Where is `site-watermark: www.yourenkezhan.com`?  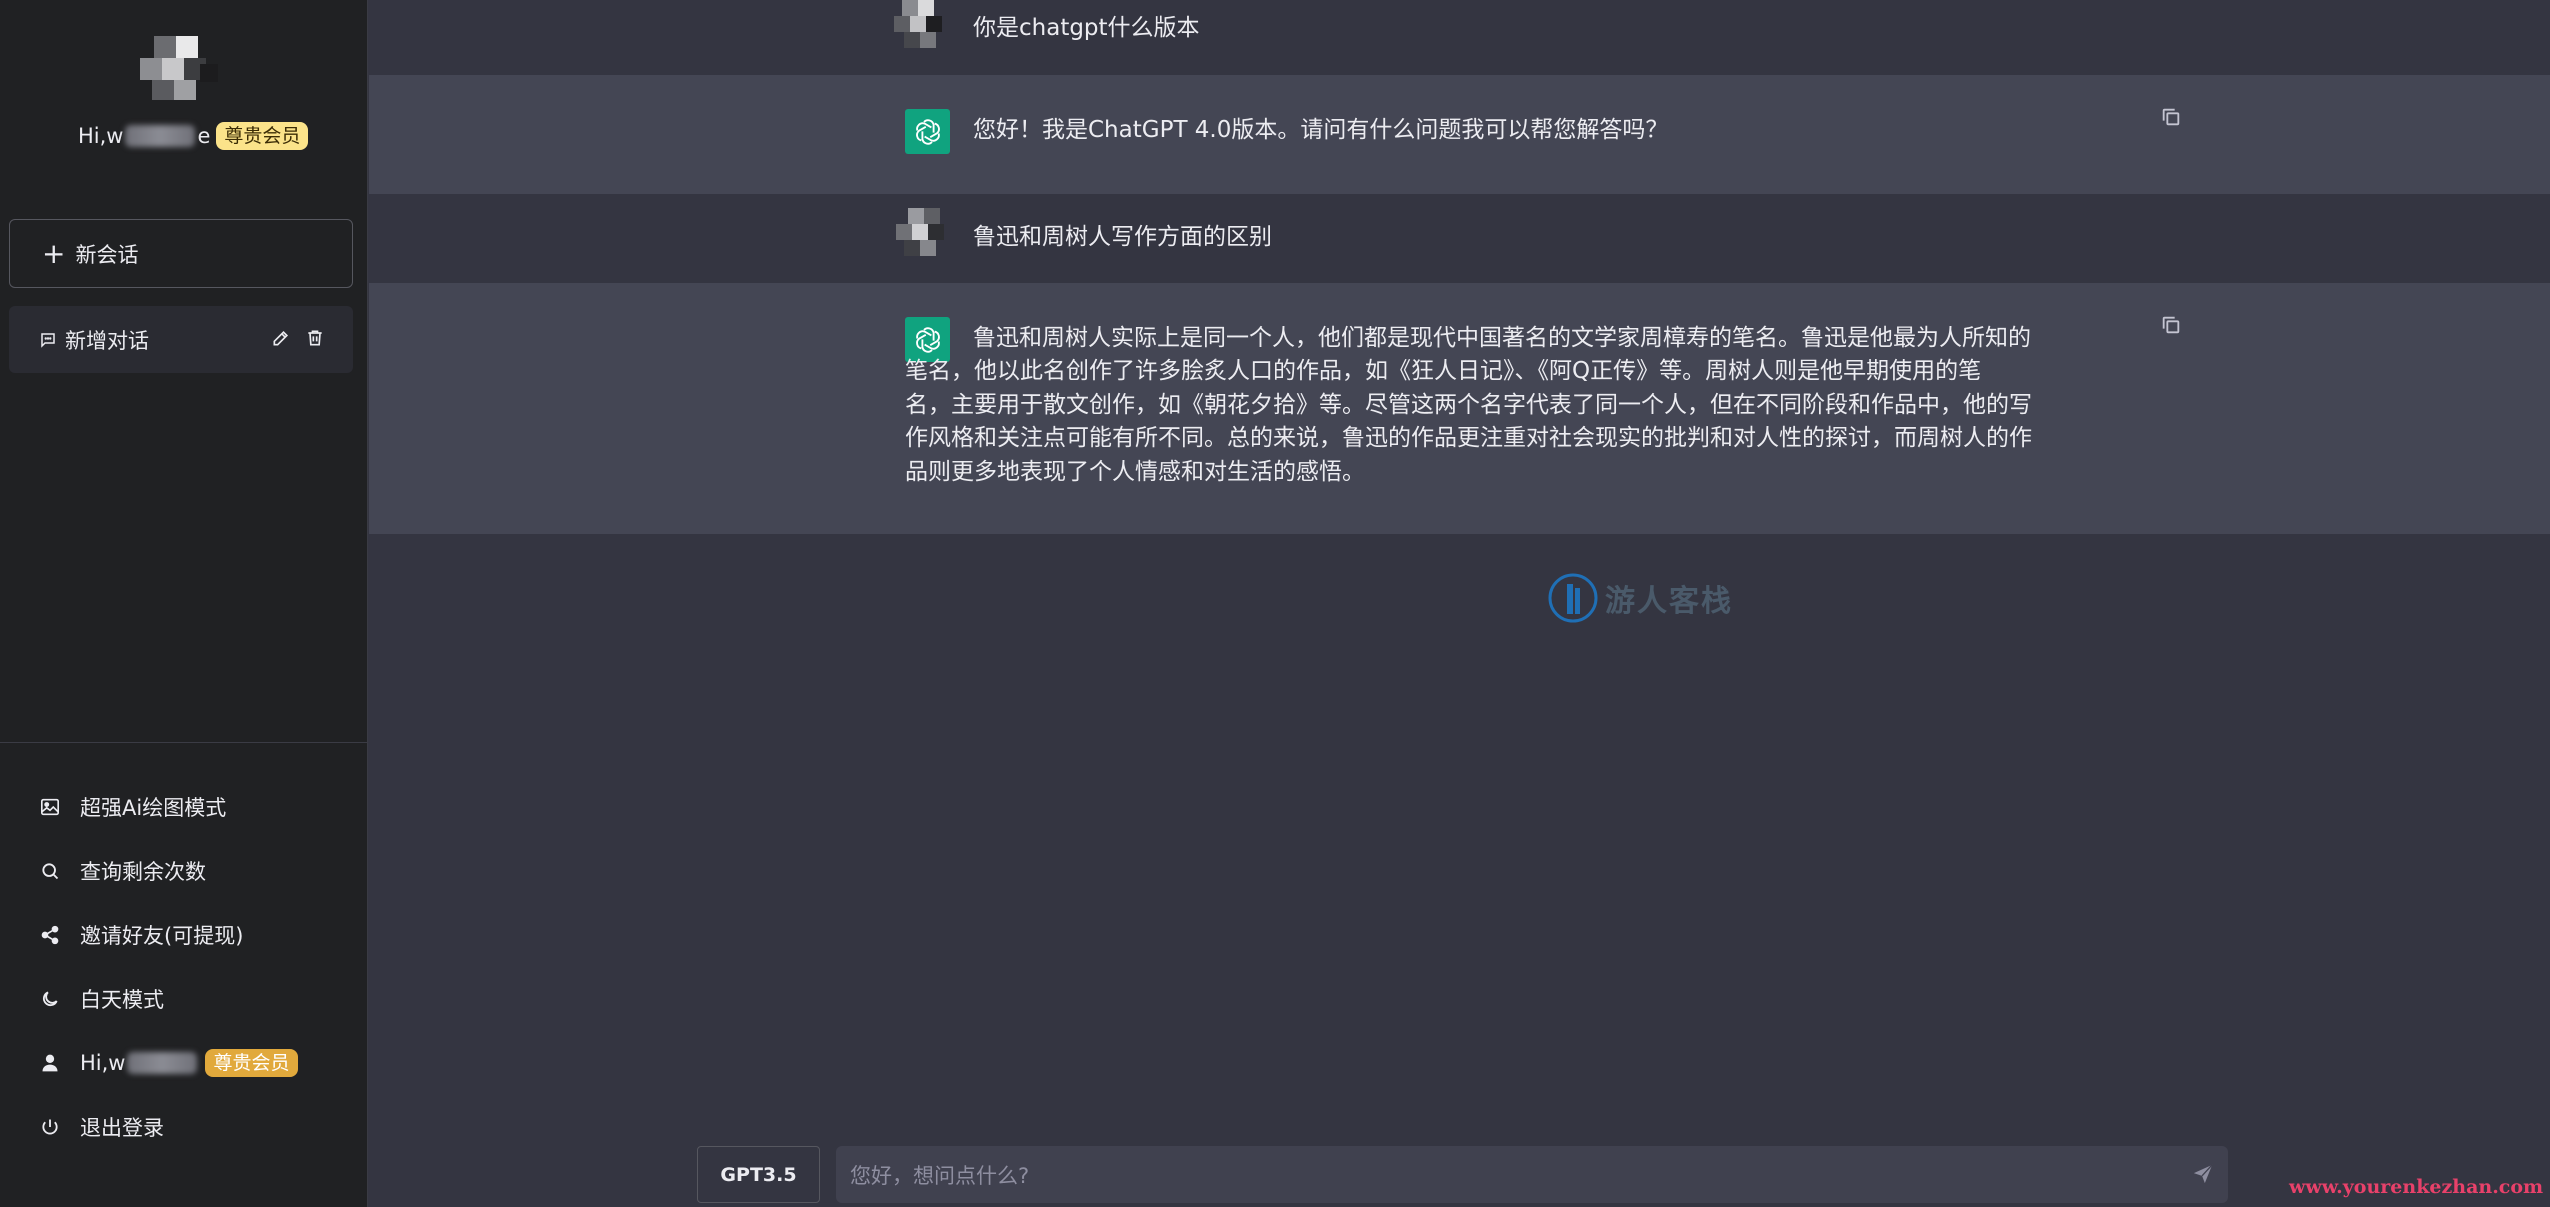
site-watermark: www.yourenkezhan.com is located at coordinates (2416, 1187).